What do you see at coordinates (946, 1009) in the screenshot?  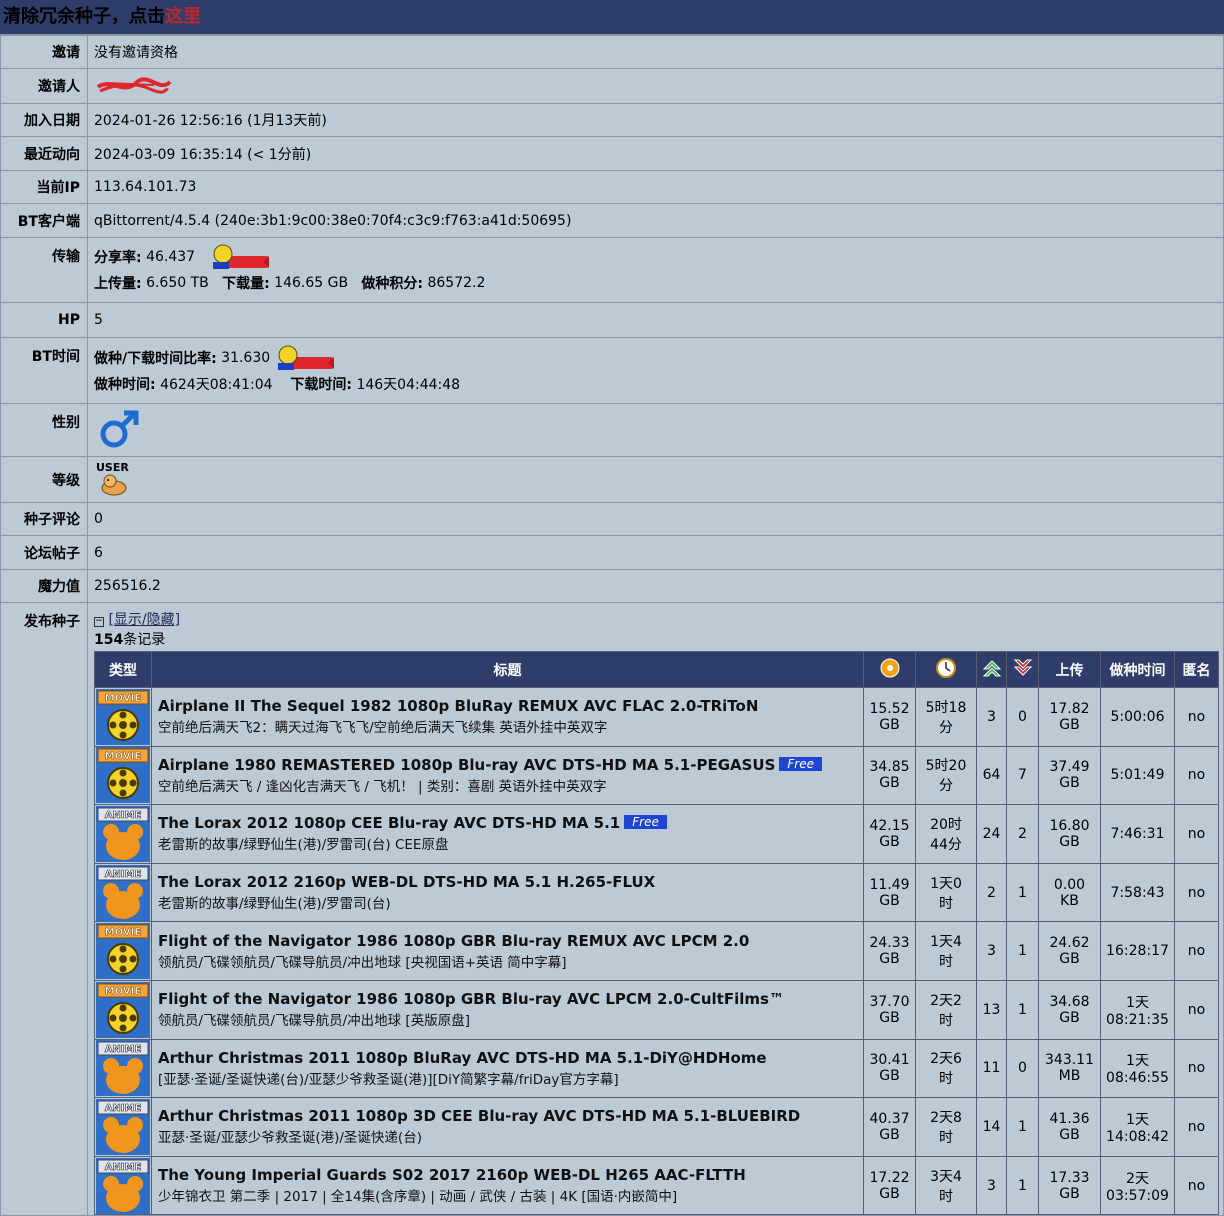 I see `time-cell: 2天2 时` at bounding box center [946, 1009].